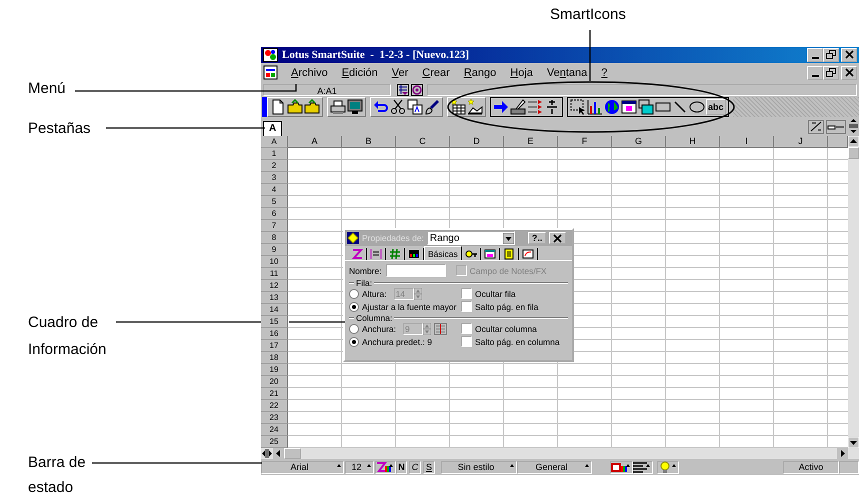 The width and height of the screenshot is (859, 500). I want to click on menu-item: Rango, so click(480, 72).